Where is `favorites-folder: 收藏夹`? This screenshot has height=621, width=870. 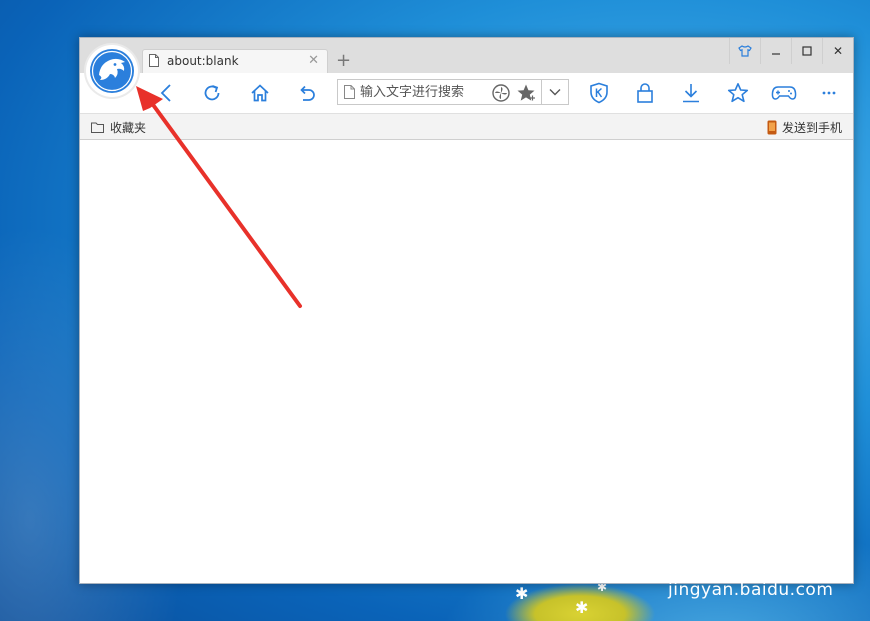 favorites-folder: 收藏夹 is located at coordinates (118, 127).